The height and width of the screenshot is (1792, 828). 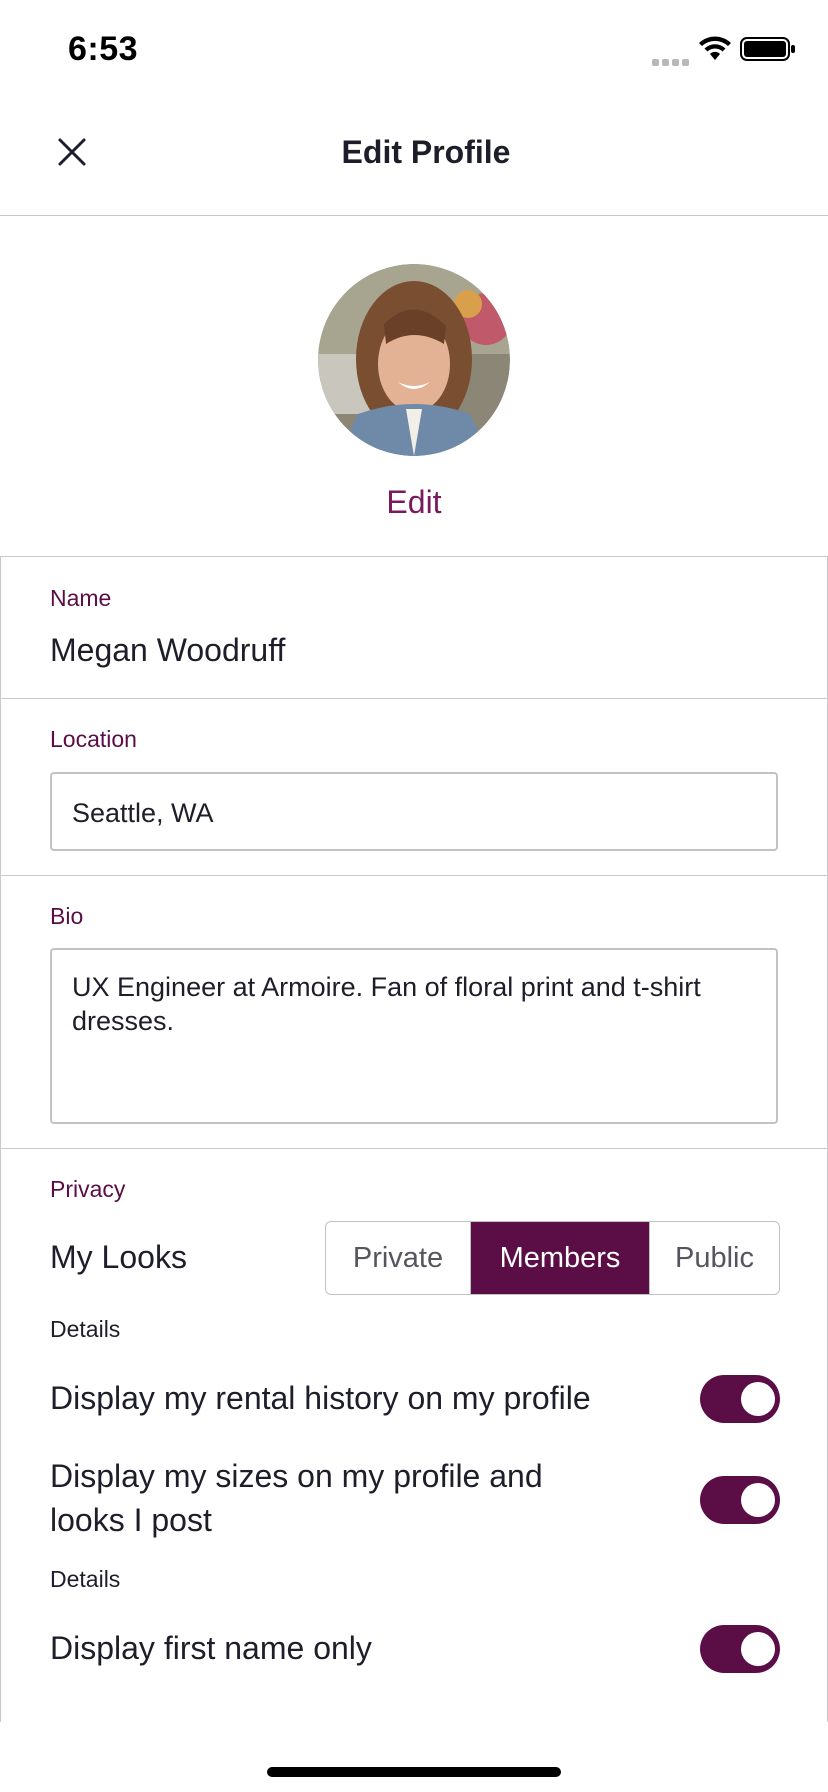 I want to click on location-label: Location, so click(x=93, y=739).